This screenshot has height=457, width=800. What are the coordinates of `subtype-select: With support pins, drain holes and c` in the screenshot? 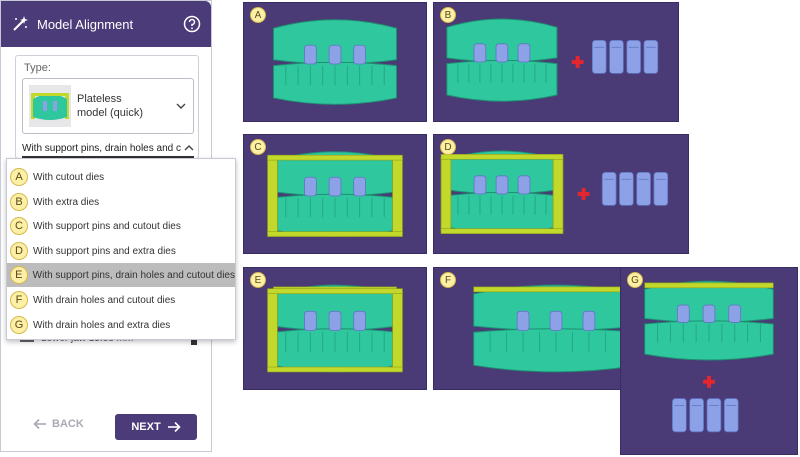 It's located at (108, 149).